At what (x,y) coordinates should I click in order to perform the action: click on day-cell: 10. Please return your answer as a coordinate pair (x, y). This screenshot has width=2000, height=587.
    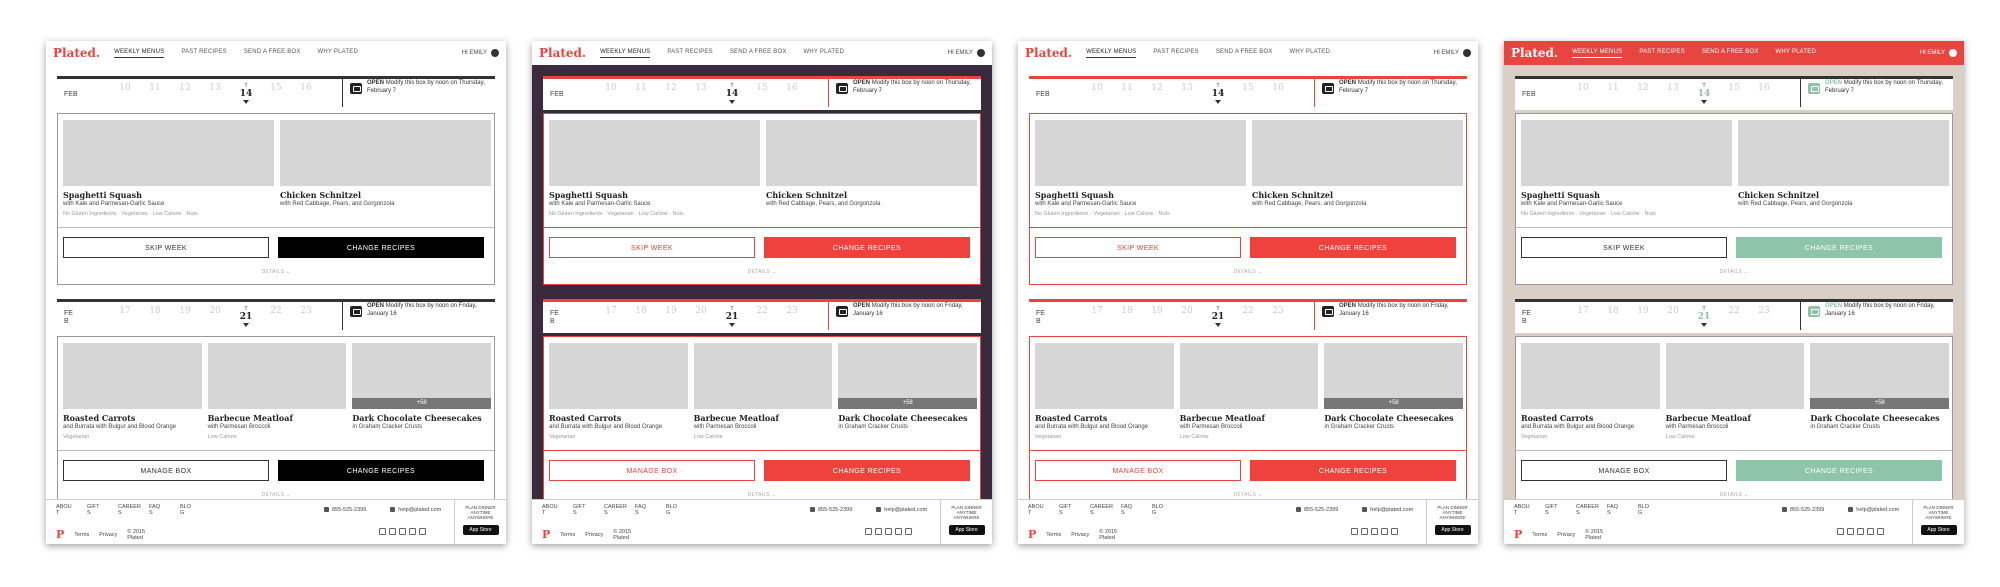
    Looking at the image, I should click on (1583, 88).